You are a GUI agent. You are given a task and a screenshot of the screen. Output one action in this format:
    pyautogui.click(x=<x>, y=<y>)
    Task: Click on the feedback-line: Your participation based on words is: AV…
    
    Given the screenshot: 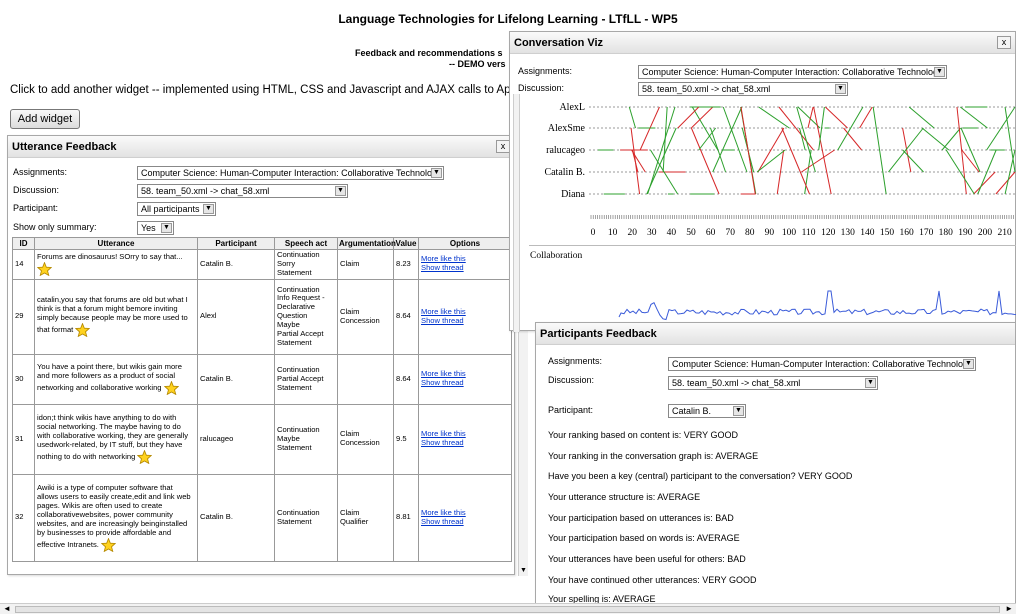 What is the action you would take?
    pyautogui.click(x=644, y=538)
    